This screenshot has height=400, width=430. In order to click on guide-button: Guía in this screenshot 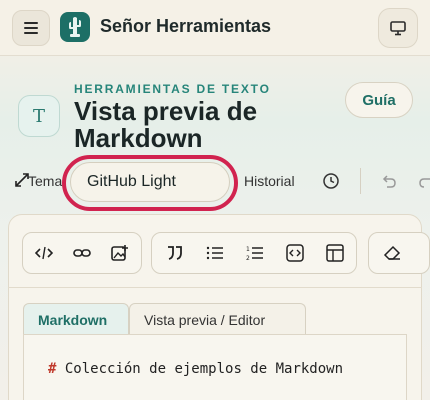, I will do `click(379, 100)`.